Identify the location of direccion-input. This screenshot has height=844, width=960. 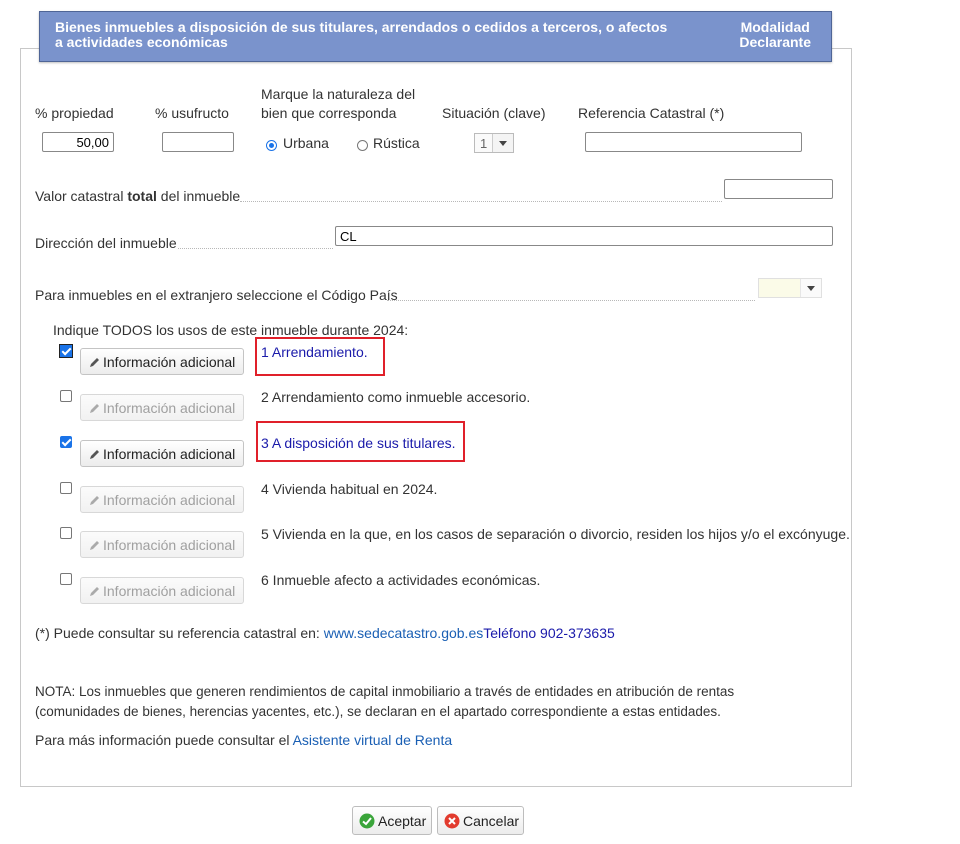
(584, 236).